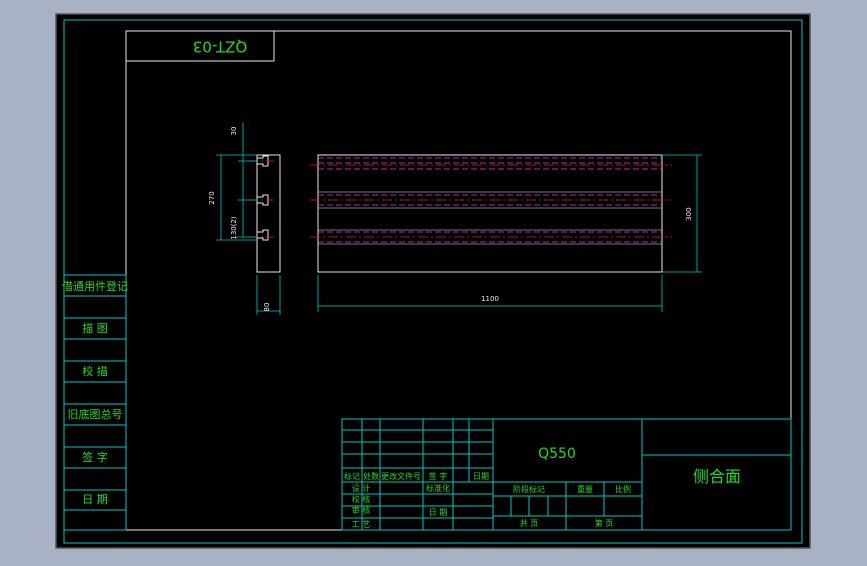 Image resolution: width=867 pixels, height=566 pixels. I want to click on tb-note-date: 日 期, so click(438, 512).